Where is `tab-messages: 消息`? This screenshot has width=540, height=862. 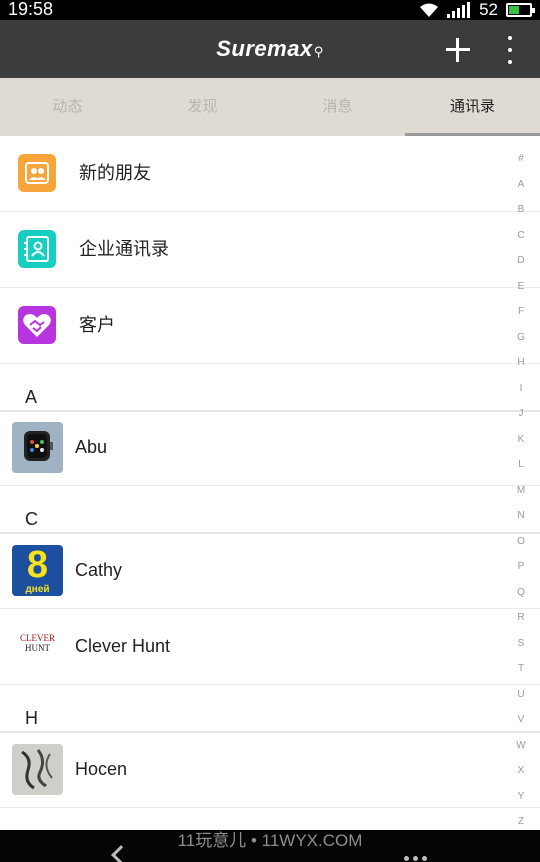 tab-messages: 消息 is located at coordinates (337, 107).